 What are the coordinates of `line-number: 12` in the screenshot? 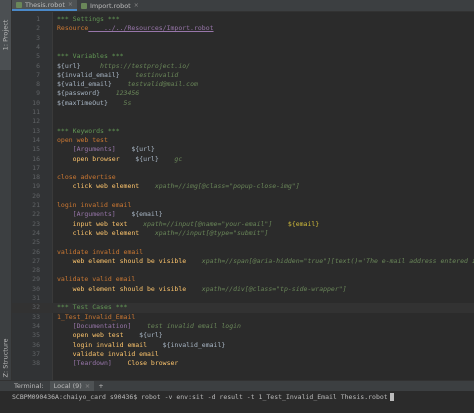 It's located at (36, 121).